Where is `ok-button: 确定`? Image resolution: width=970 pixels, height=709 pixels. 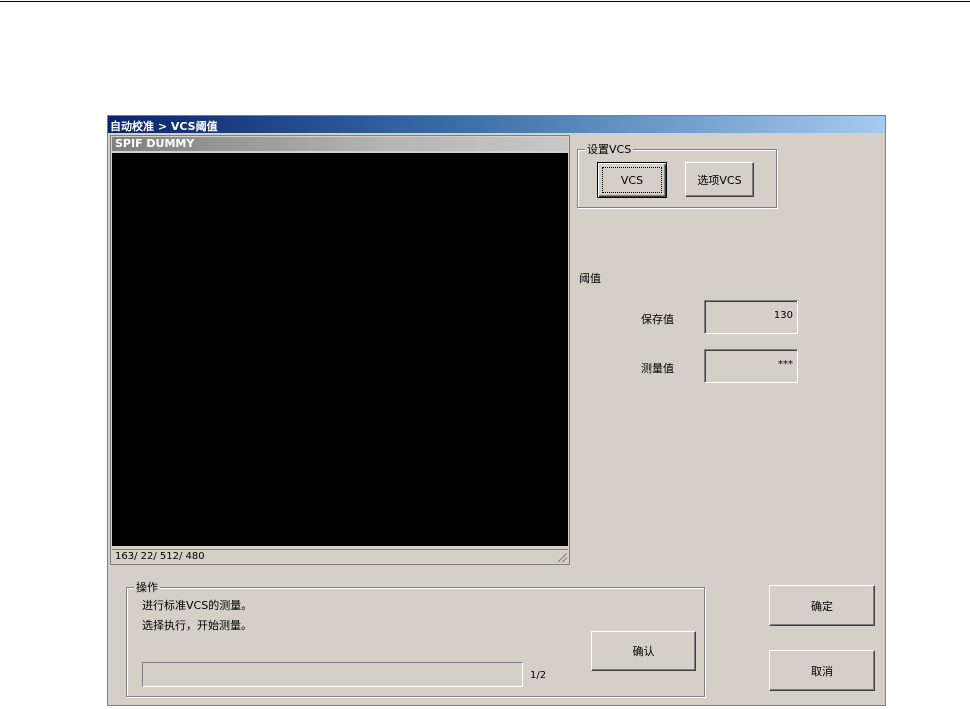 ok-button: 确定 is located at coordinates (822, 605).